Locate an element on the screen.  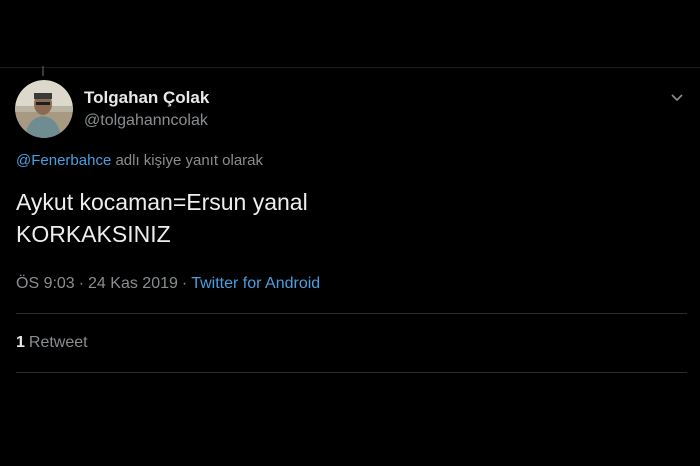
profile-photo-icon is located at coordinates (44, 109).